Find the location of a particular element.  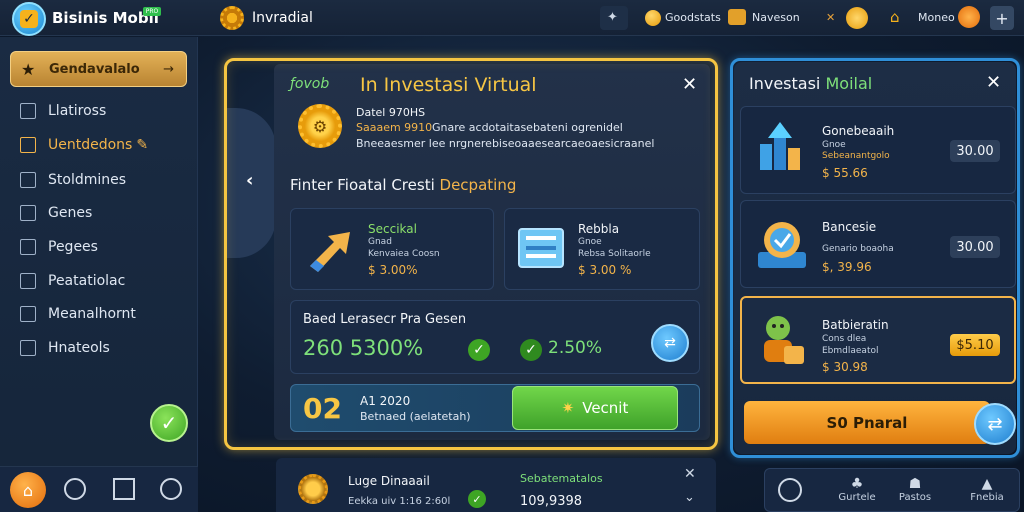

section-title: Finter Fioatal Cresti Decpating is located at coordinates (403, 185).